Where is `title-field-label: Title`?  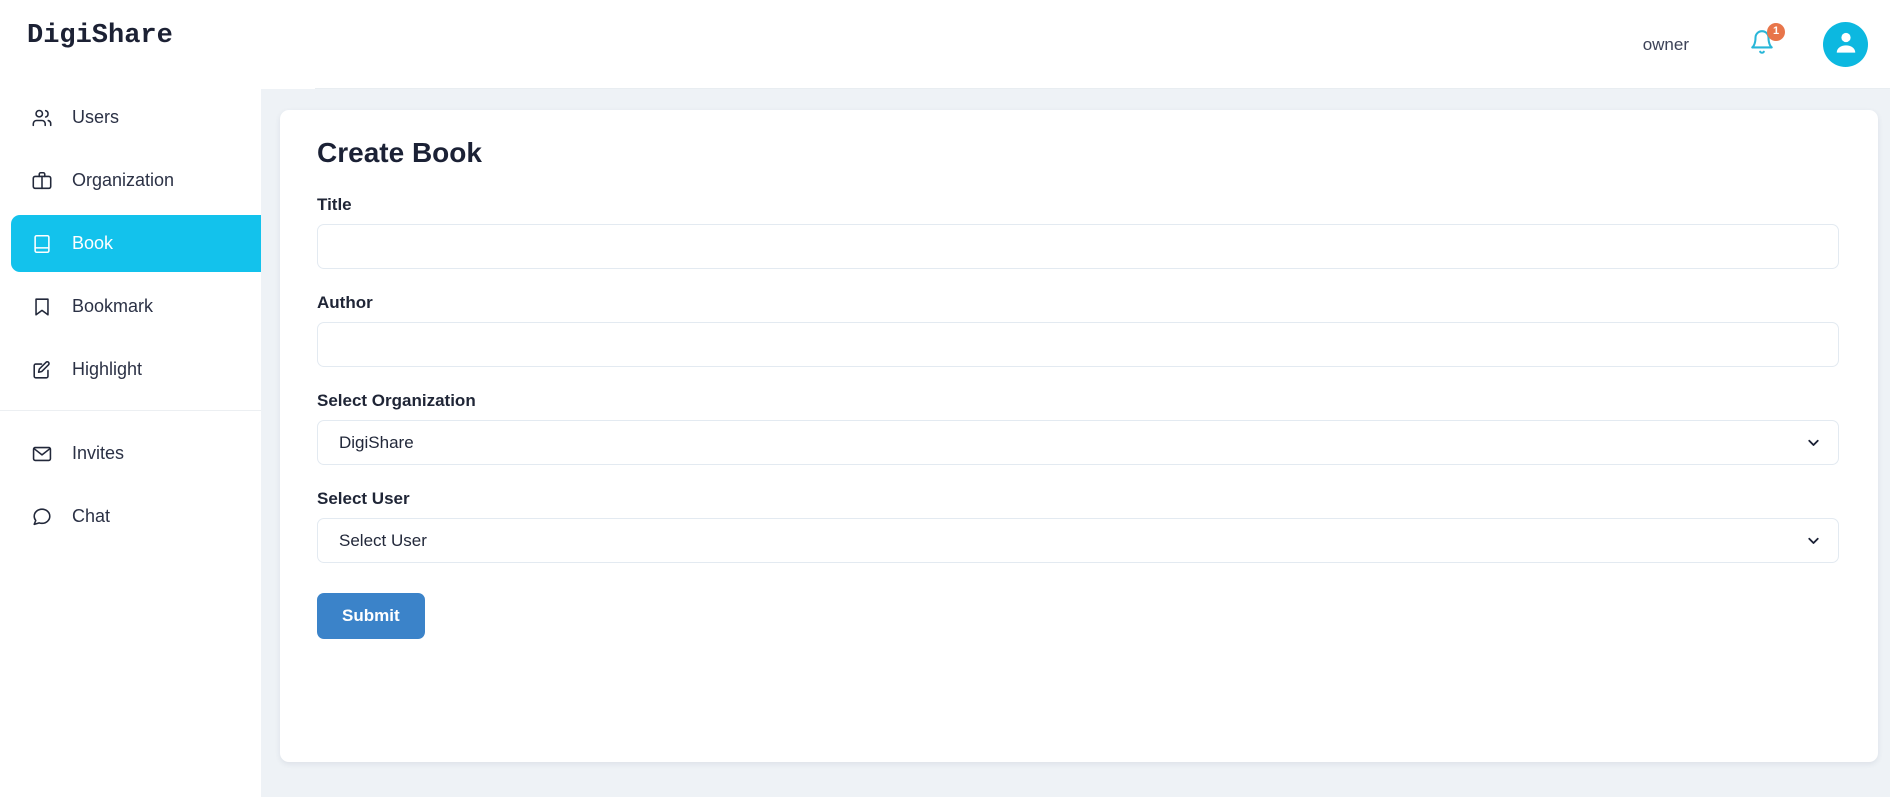 title-field-label: Title is located at coordinates (334, 204).